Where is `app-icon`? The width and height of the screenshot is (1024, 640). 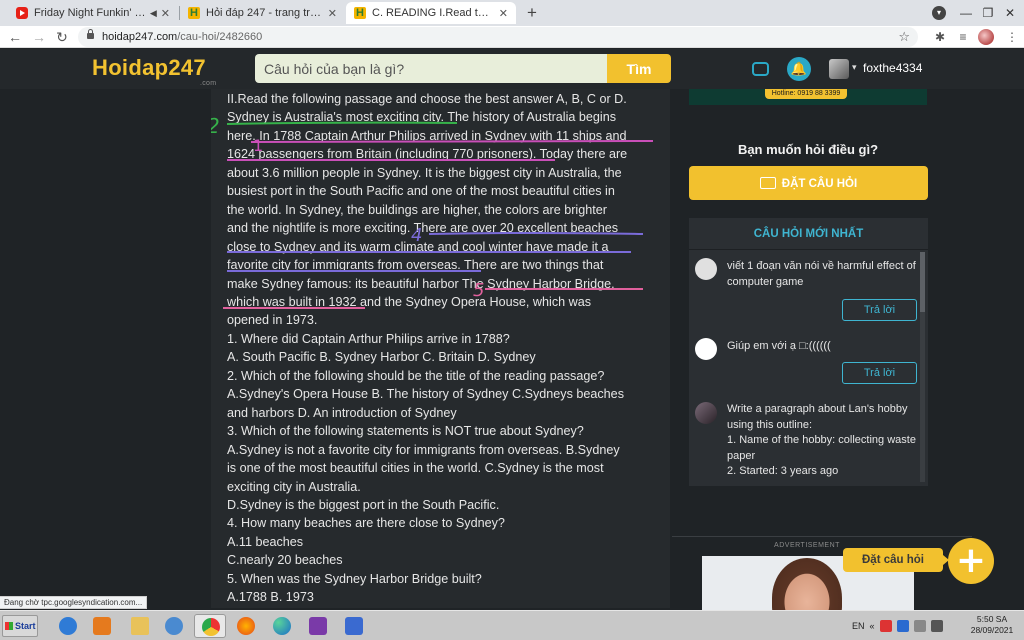
app-icon is located at coordinates (354, 626).